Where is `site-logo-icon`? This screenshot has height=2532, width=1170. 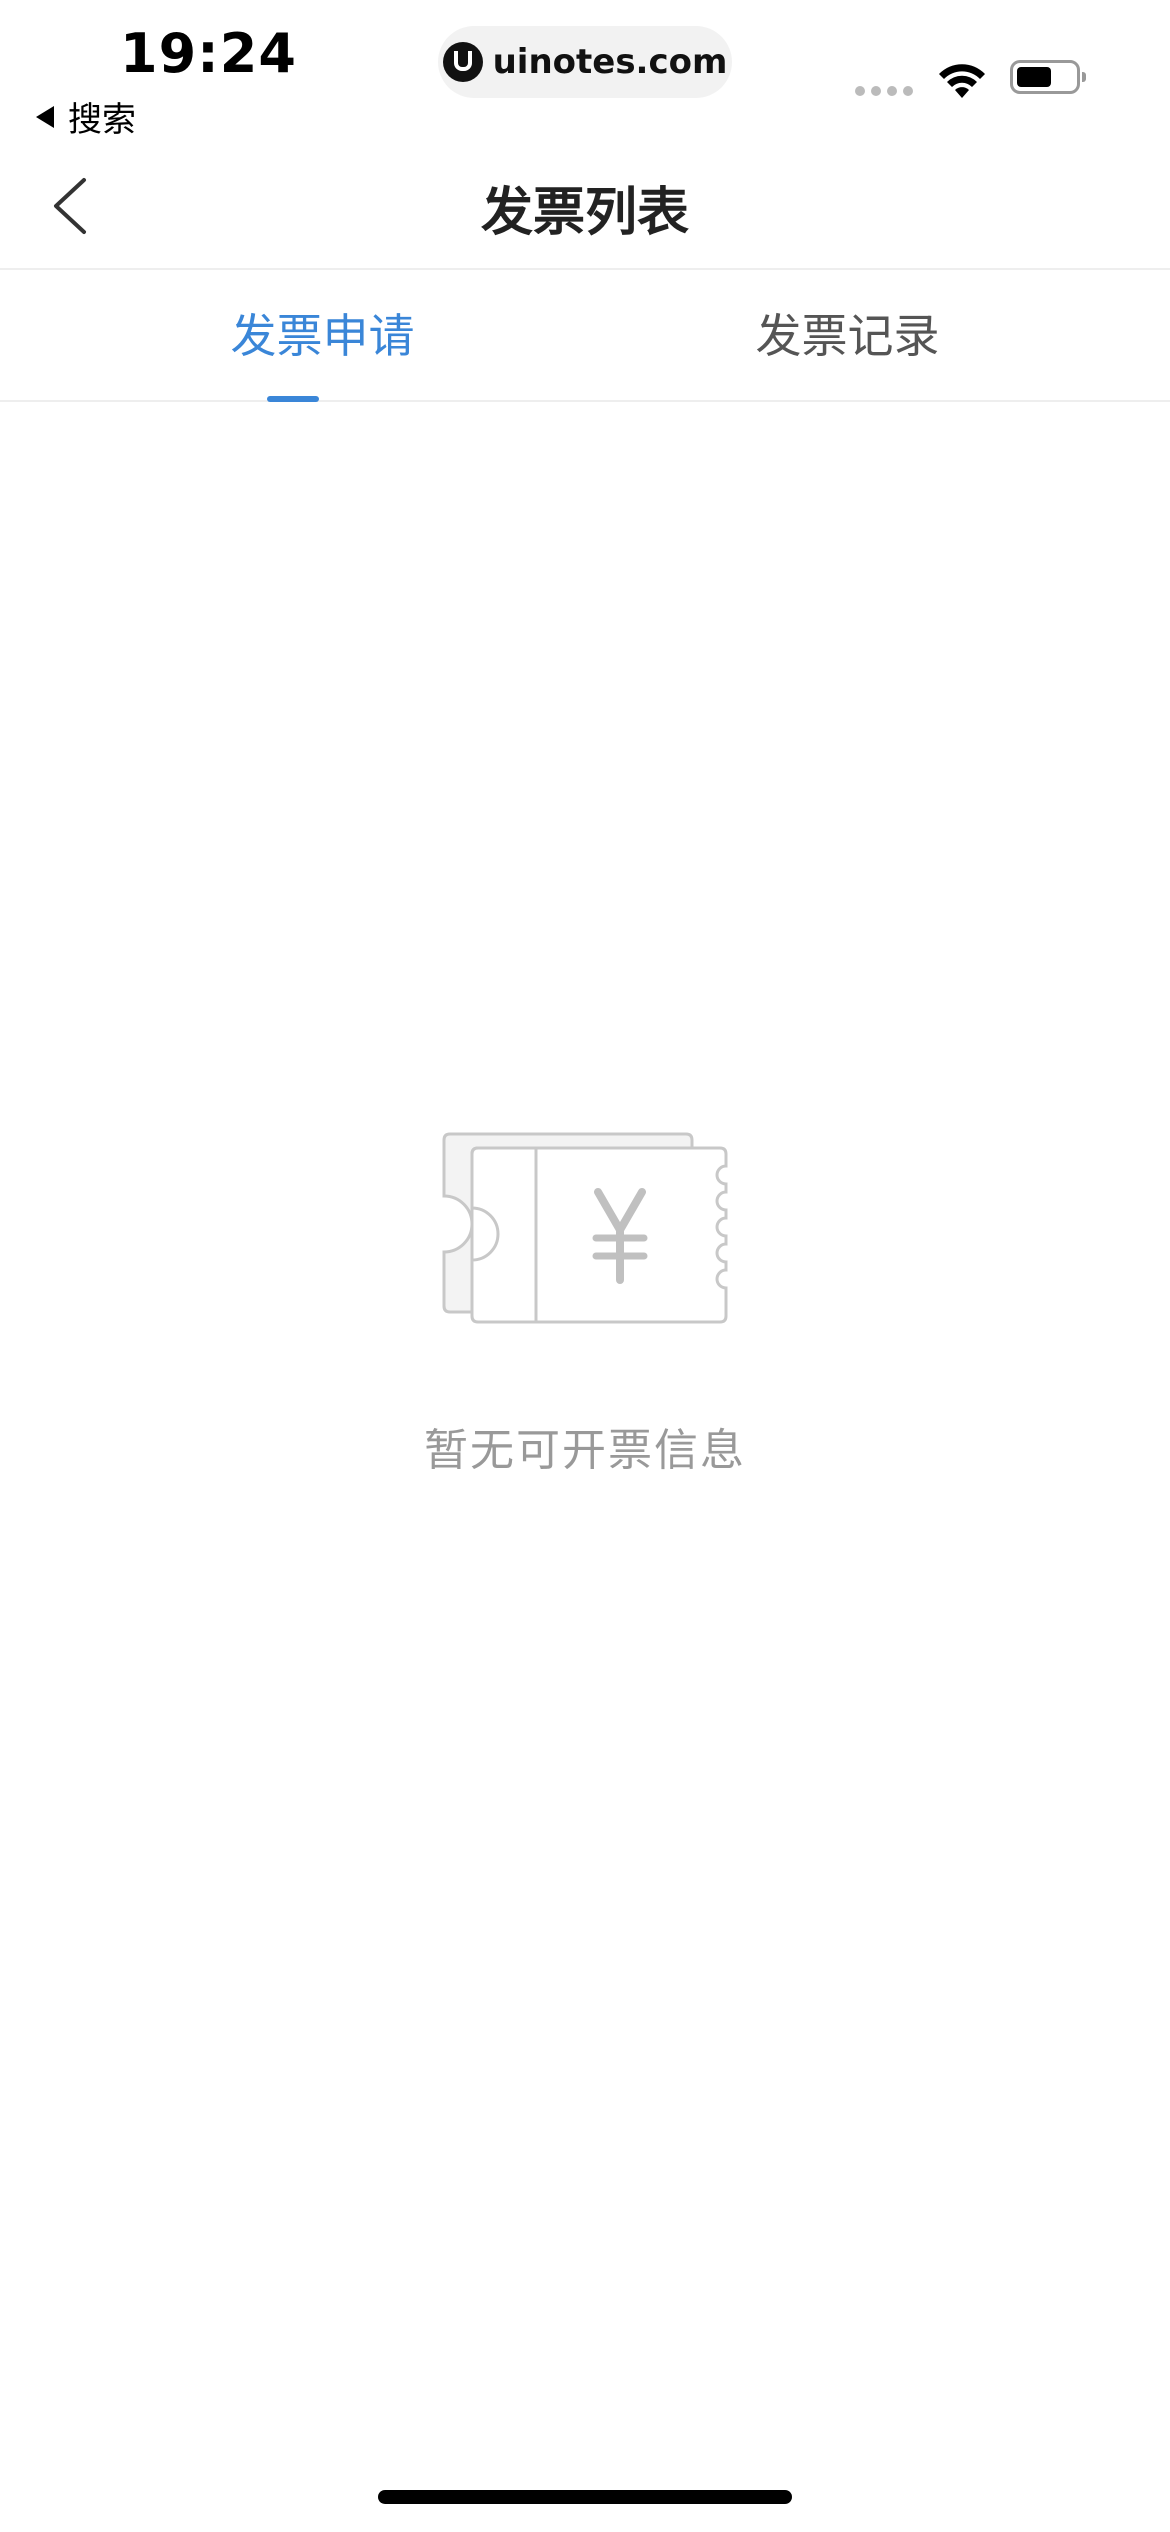 site-logo-icon is located at coordinates (462, 62).